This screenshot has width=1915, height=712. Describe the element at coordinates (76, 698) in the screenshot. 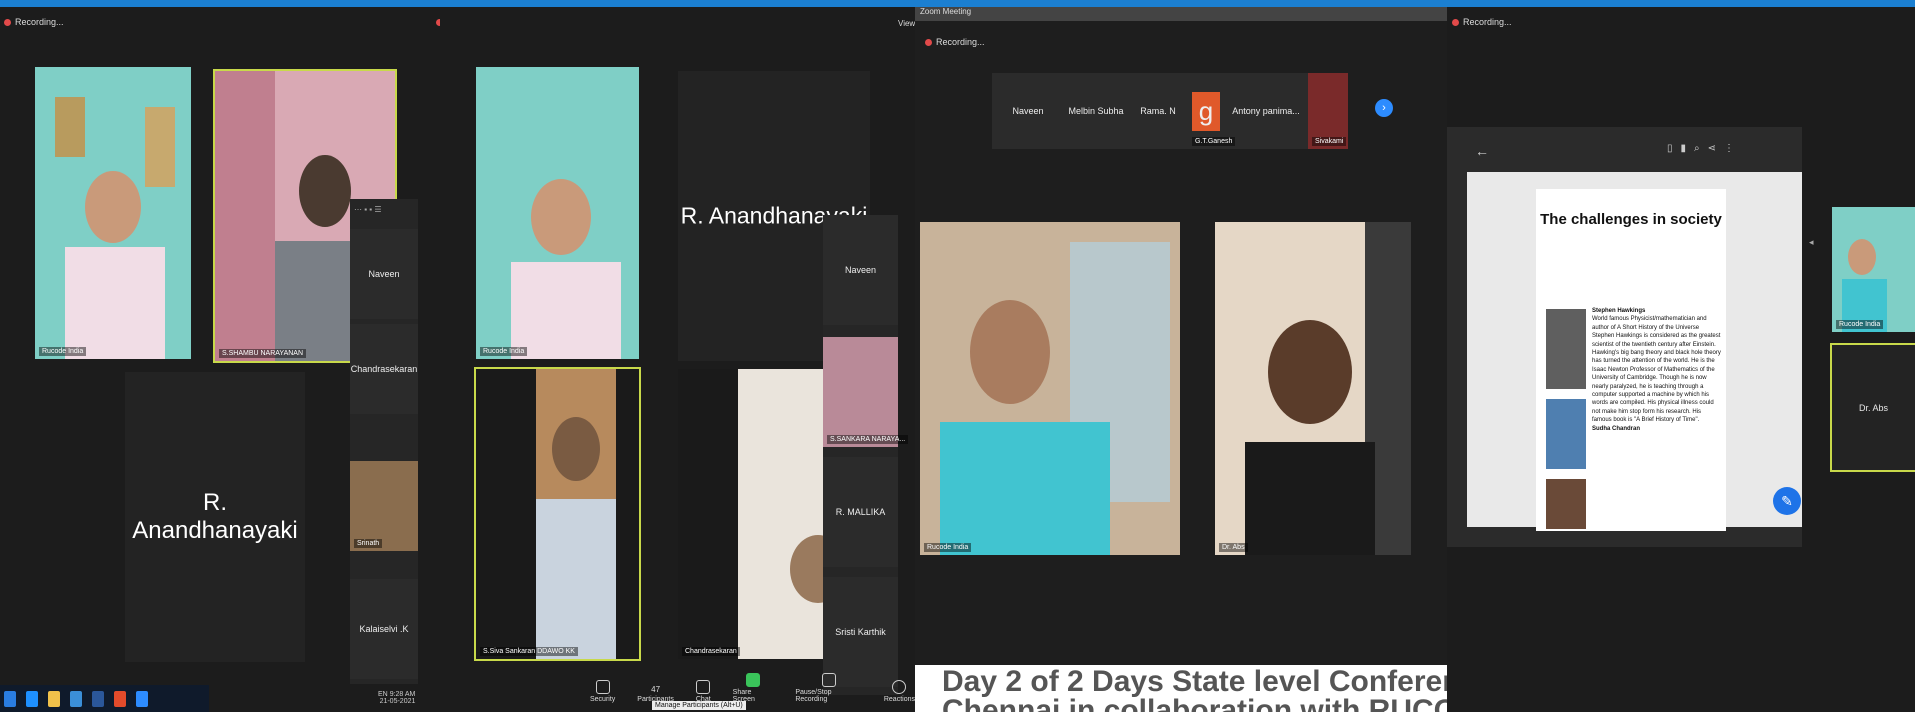

I see `app-icon` at that location.